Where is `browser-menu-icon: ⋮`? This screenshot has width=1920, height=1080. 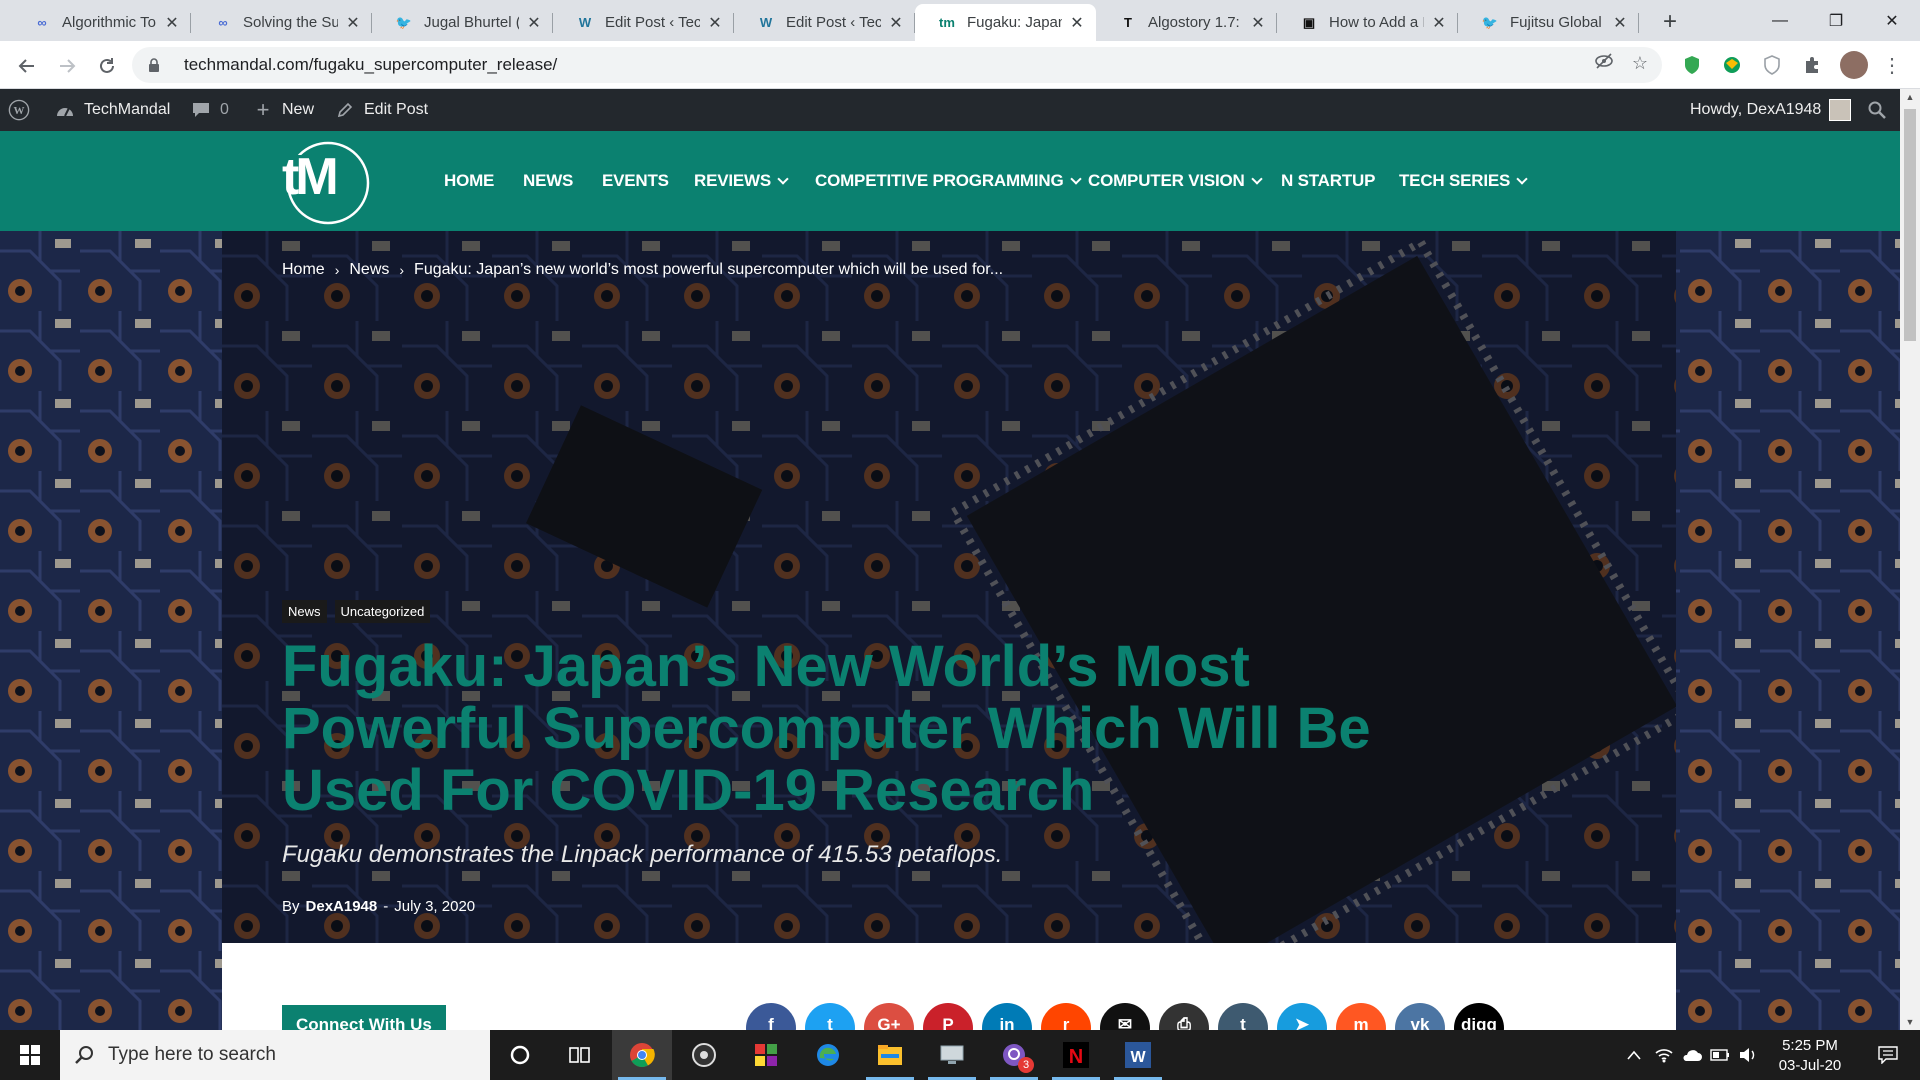
browser-menu-icon: ⋮ is located at coordinates (1892, 65).